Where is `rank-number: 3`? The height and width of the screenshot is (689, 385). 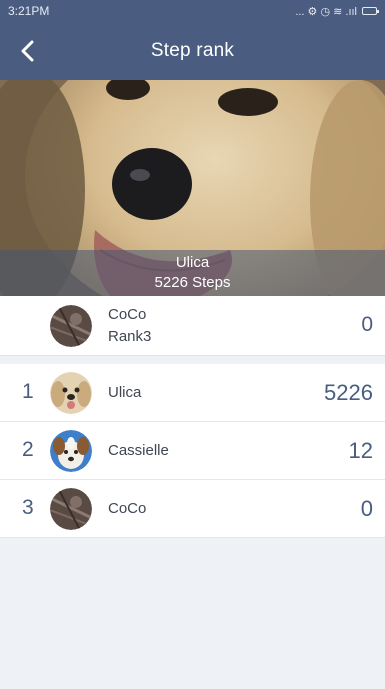
rank-number: 3 is located at coordinates (28, 507).